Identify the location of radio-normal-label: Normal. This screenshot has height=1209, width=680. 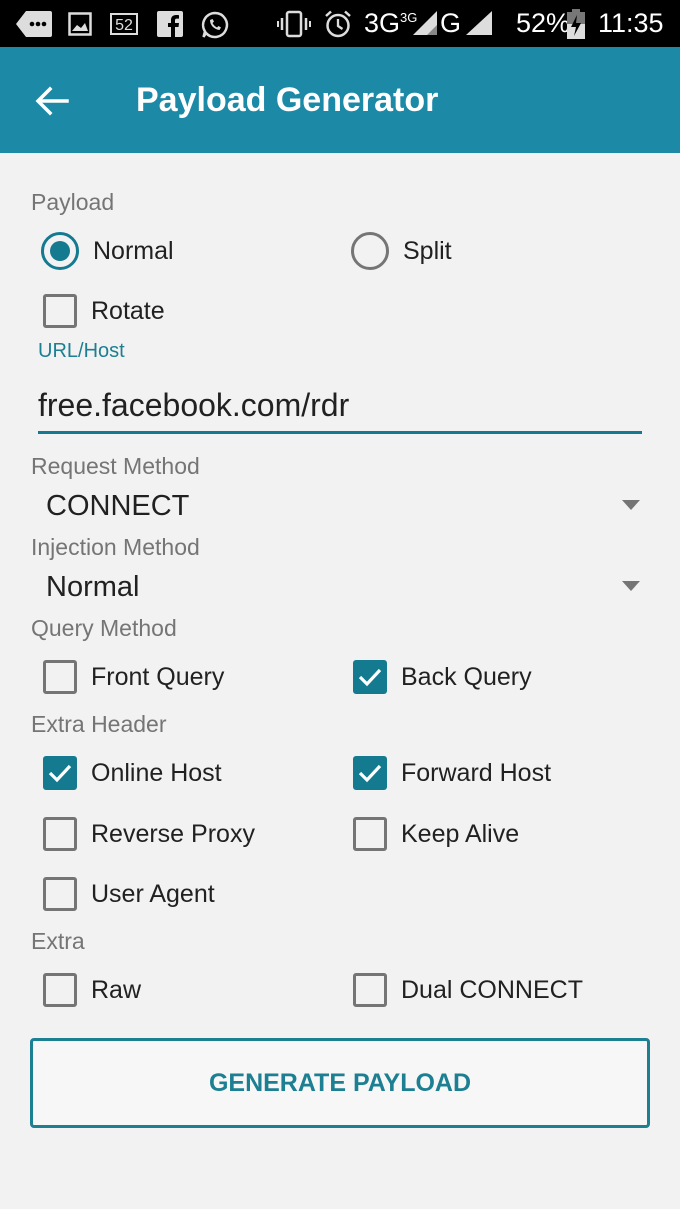
(133, 250).